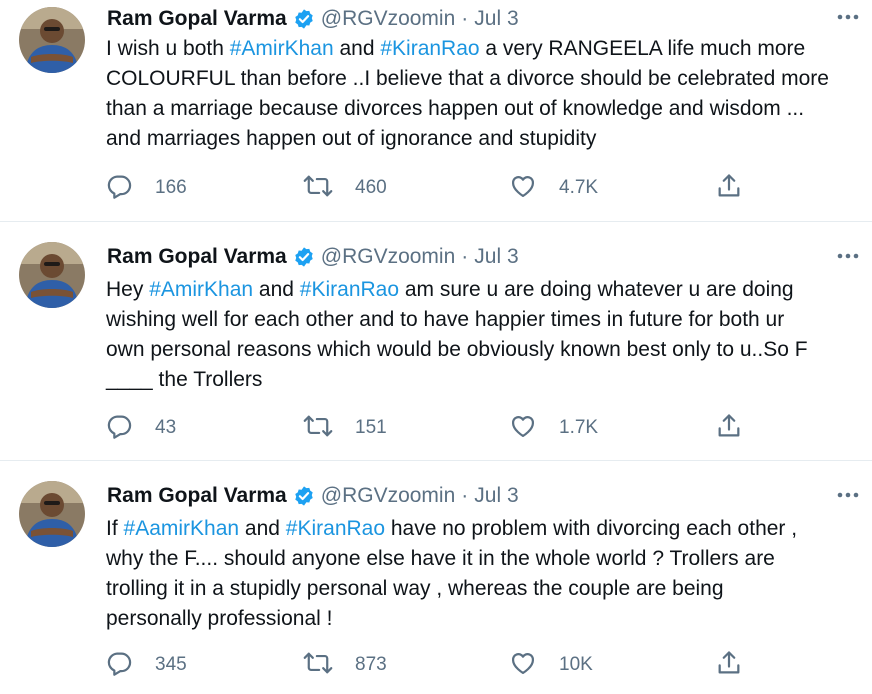 The height and width of the screenshot is (694, 872). Describe the element at coordinates (553, 428) in the screenshot. I see `like-button: 1.7K` at that location.